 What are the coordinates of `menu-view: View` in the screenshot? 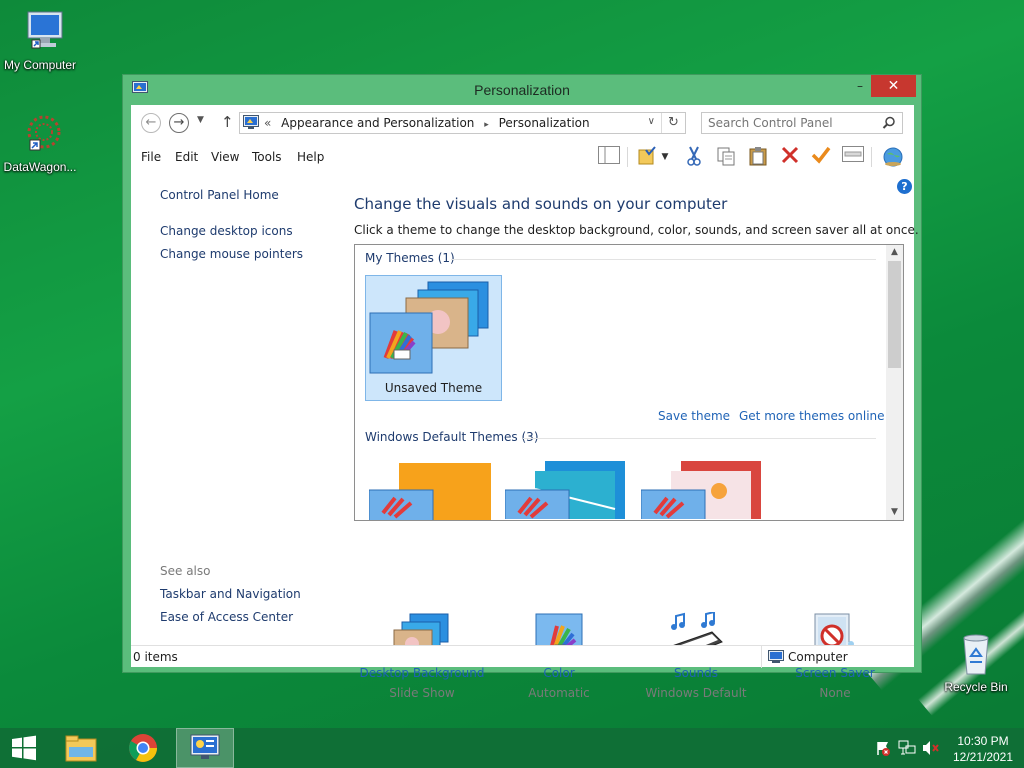 It's located at (225, 157).